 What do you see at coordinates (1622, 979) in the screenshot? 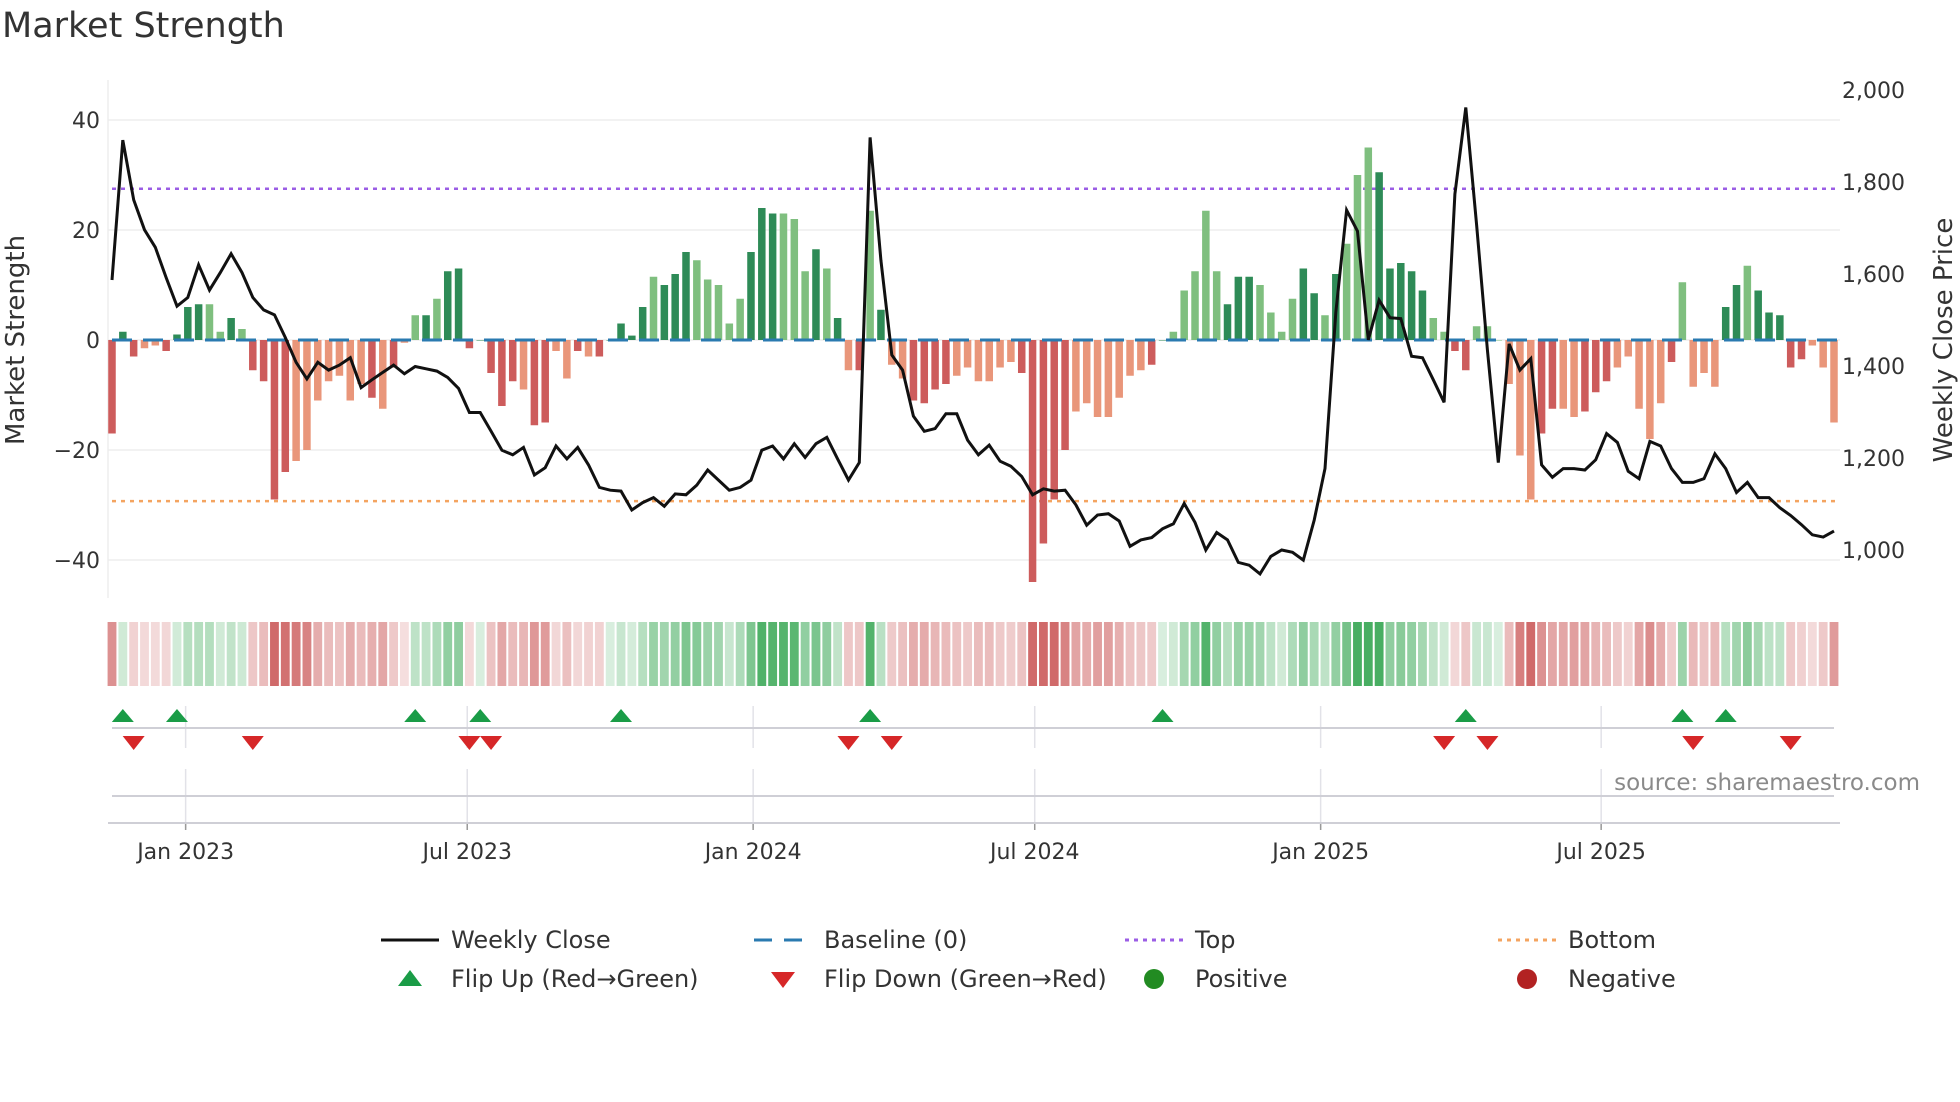
I see `legend-label: Negative` at bounding box center [1622, 979].